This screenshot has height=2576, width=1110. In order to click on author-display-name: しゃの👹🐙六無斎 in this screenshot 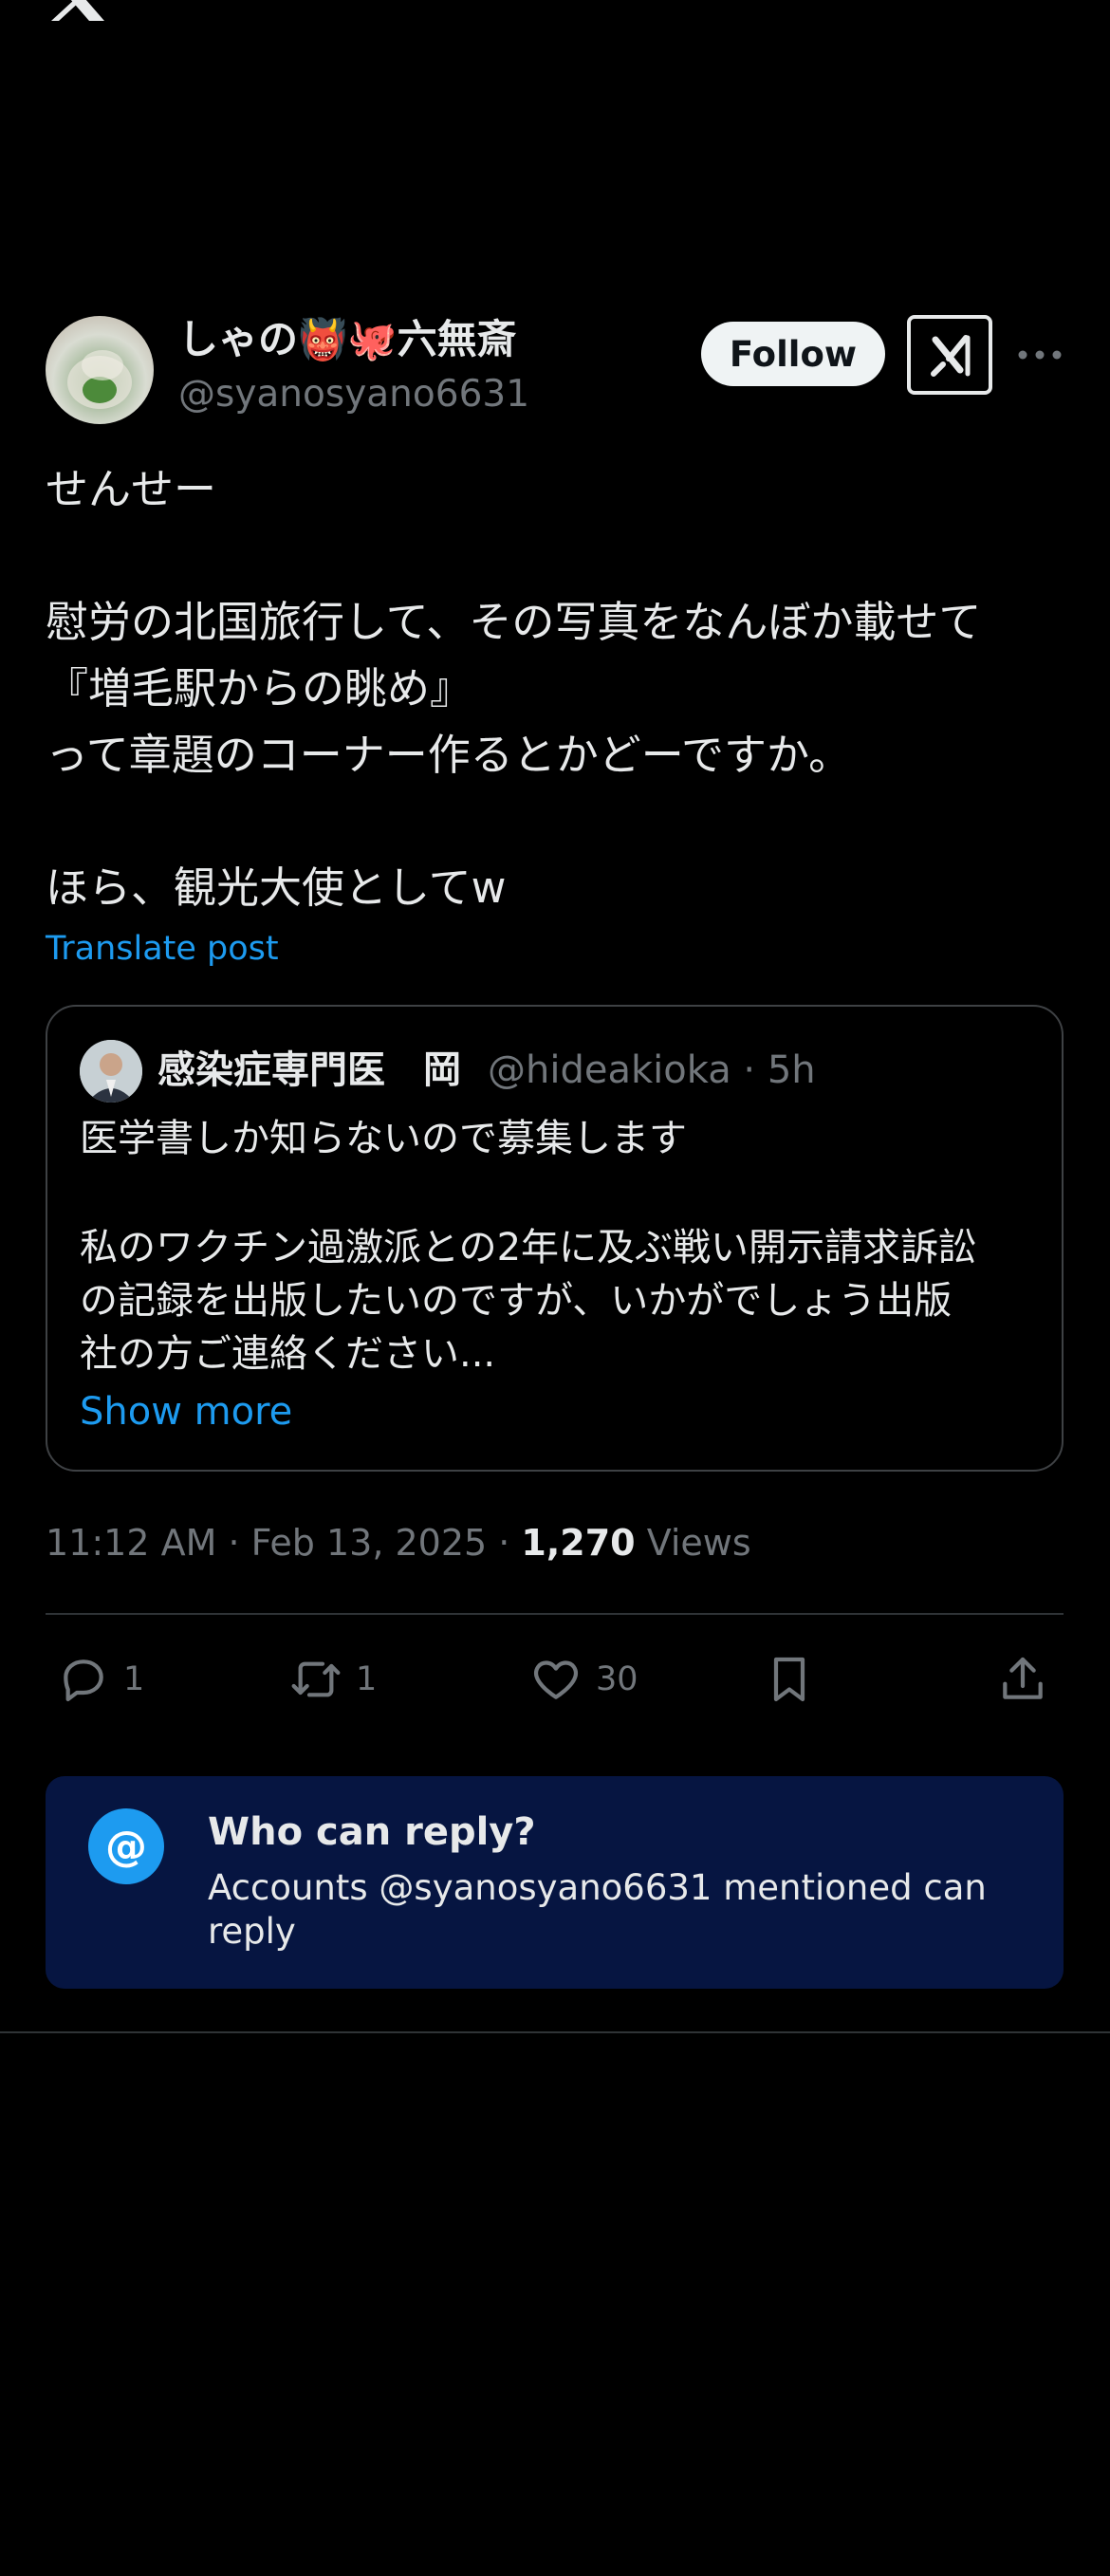, I will do `click(347, 339)`.